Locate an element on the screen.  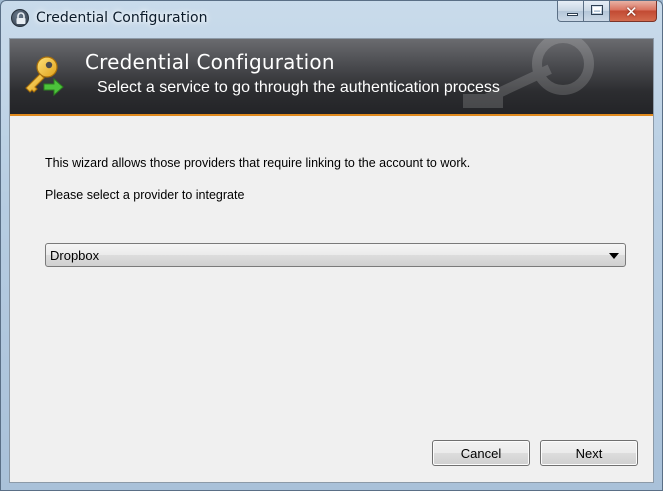
chevron-down-icon is located at coordinates (614, 256).